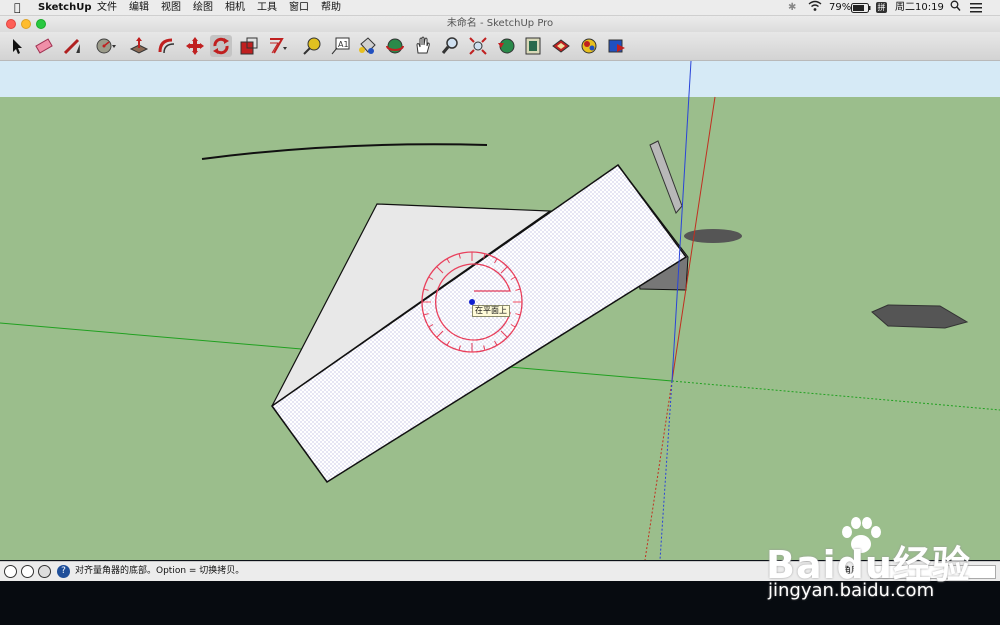 The height and width of the screenshot is (625, 1000). I want to click on select-tool-icon, so click(16, 46).